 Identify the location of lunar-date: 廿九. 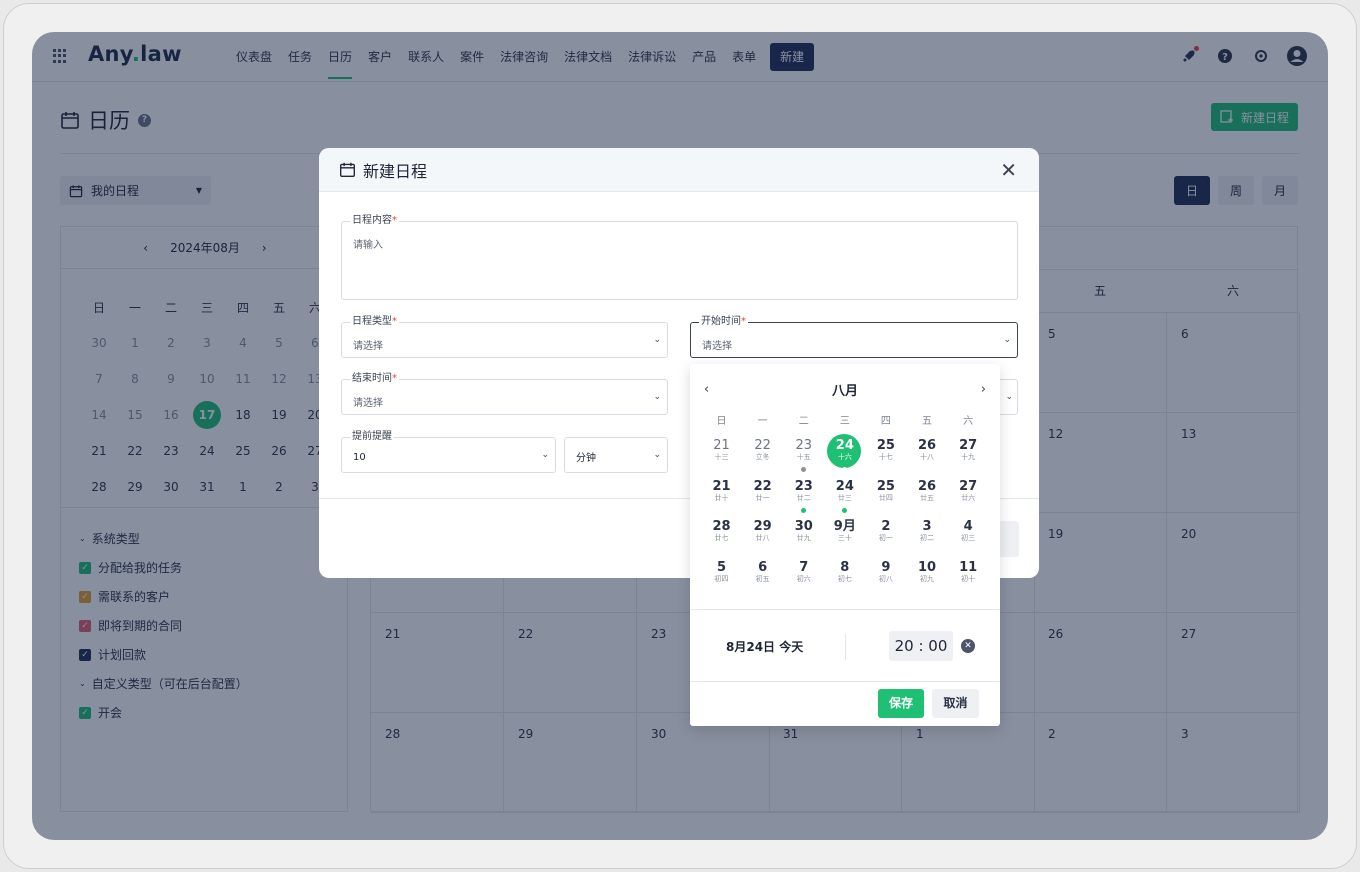
(803, 538).